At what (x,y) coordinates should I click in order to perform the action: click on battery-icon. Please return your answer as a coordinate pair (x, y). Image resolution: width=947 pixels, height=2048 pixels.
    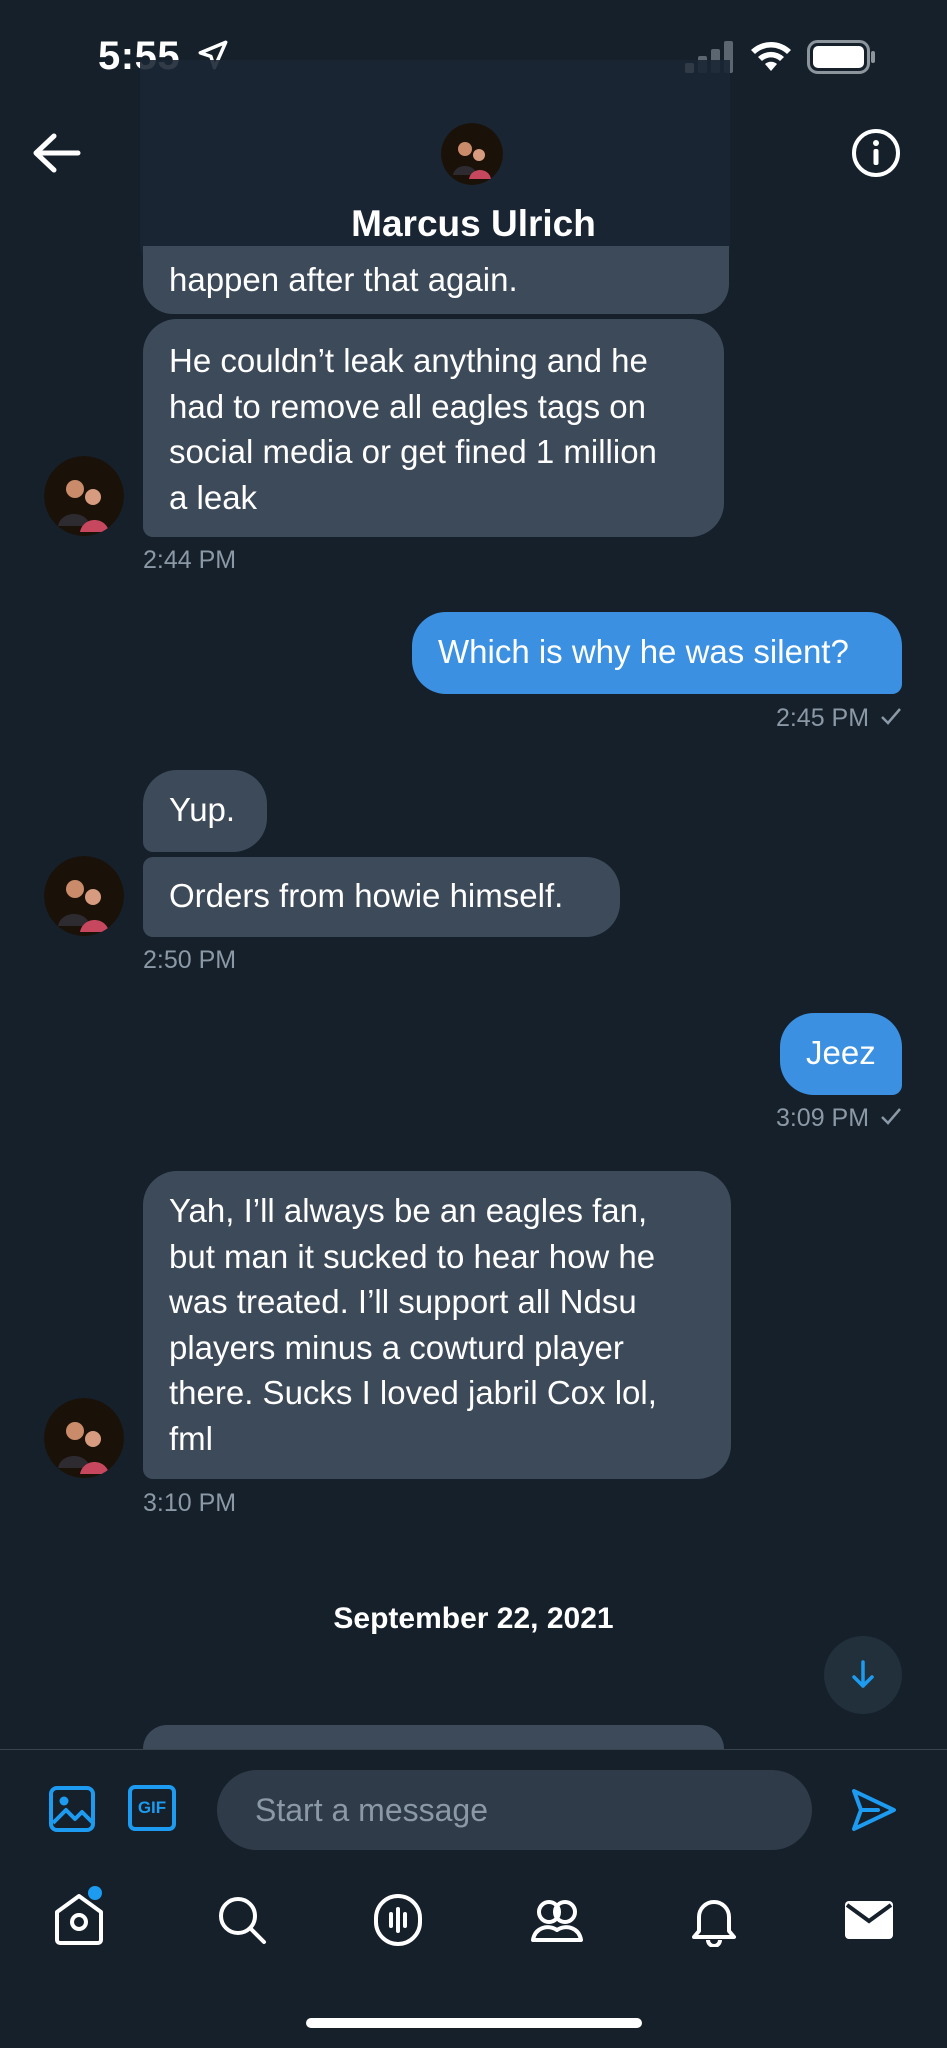
    Looking at the image, I should click on (841, 57).